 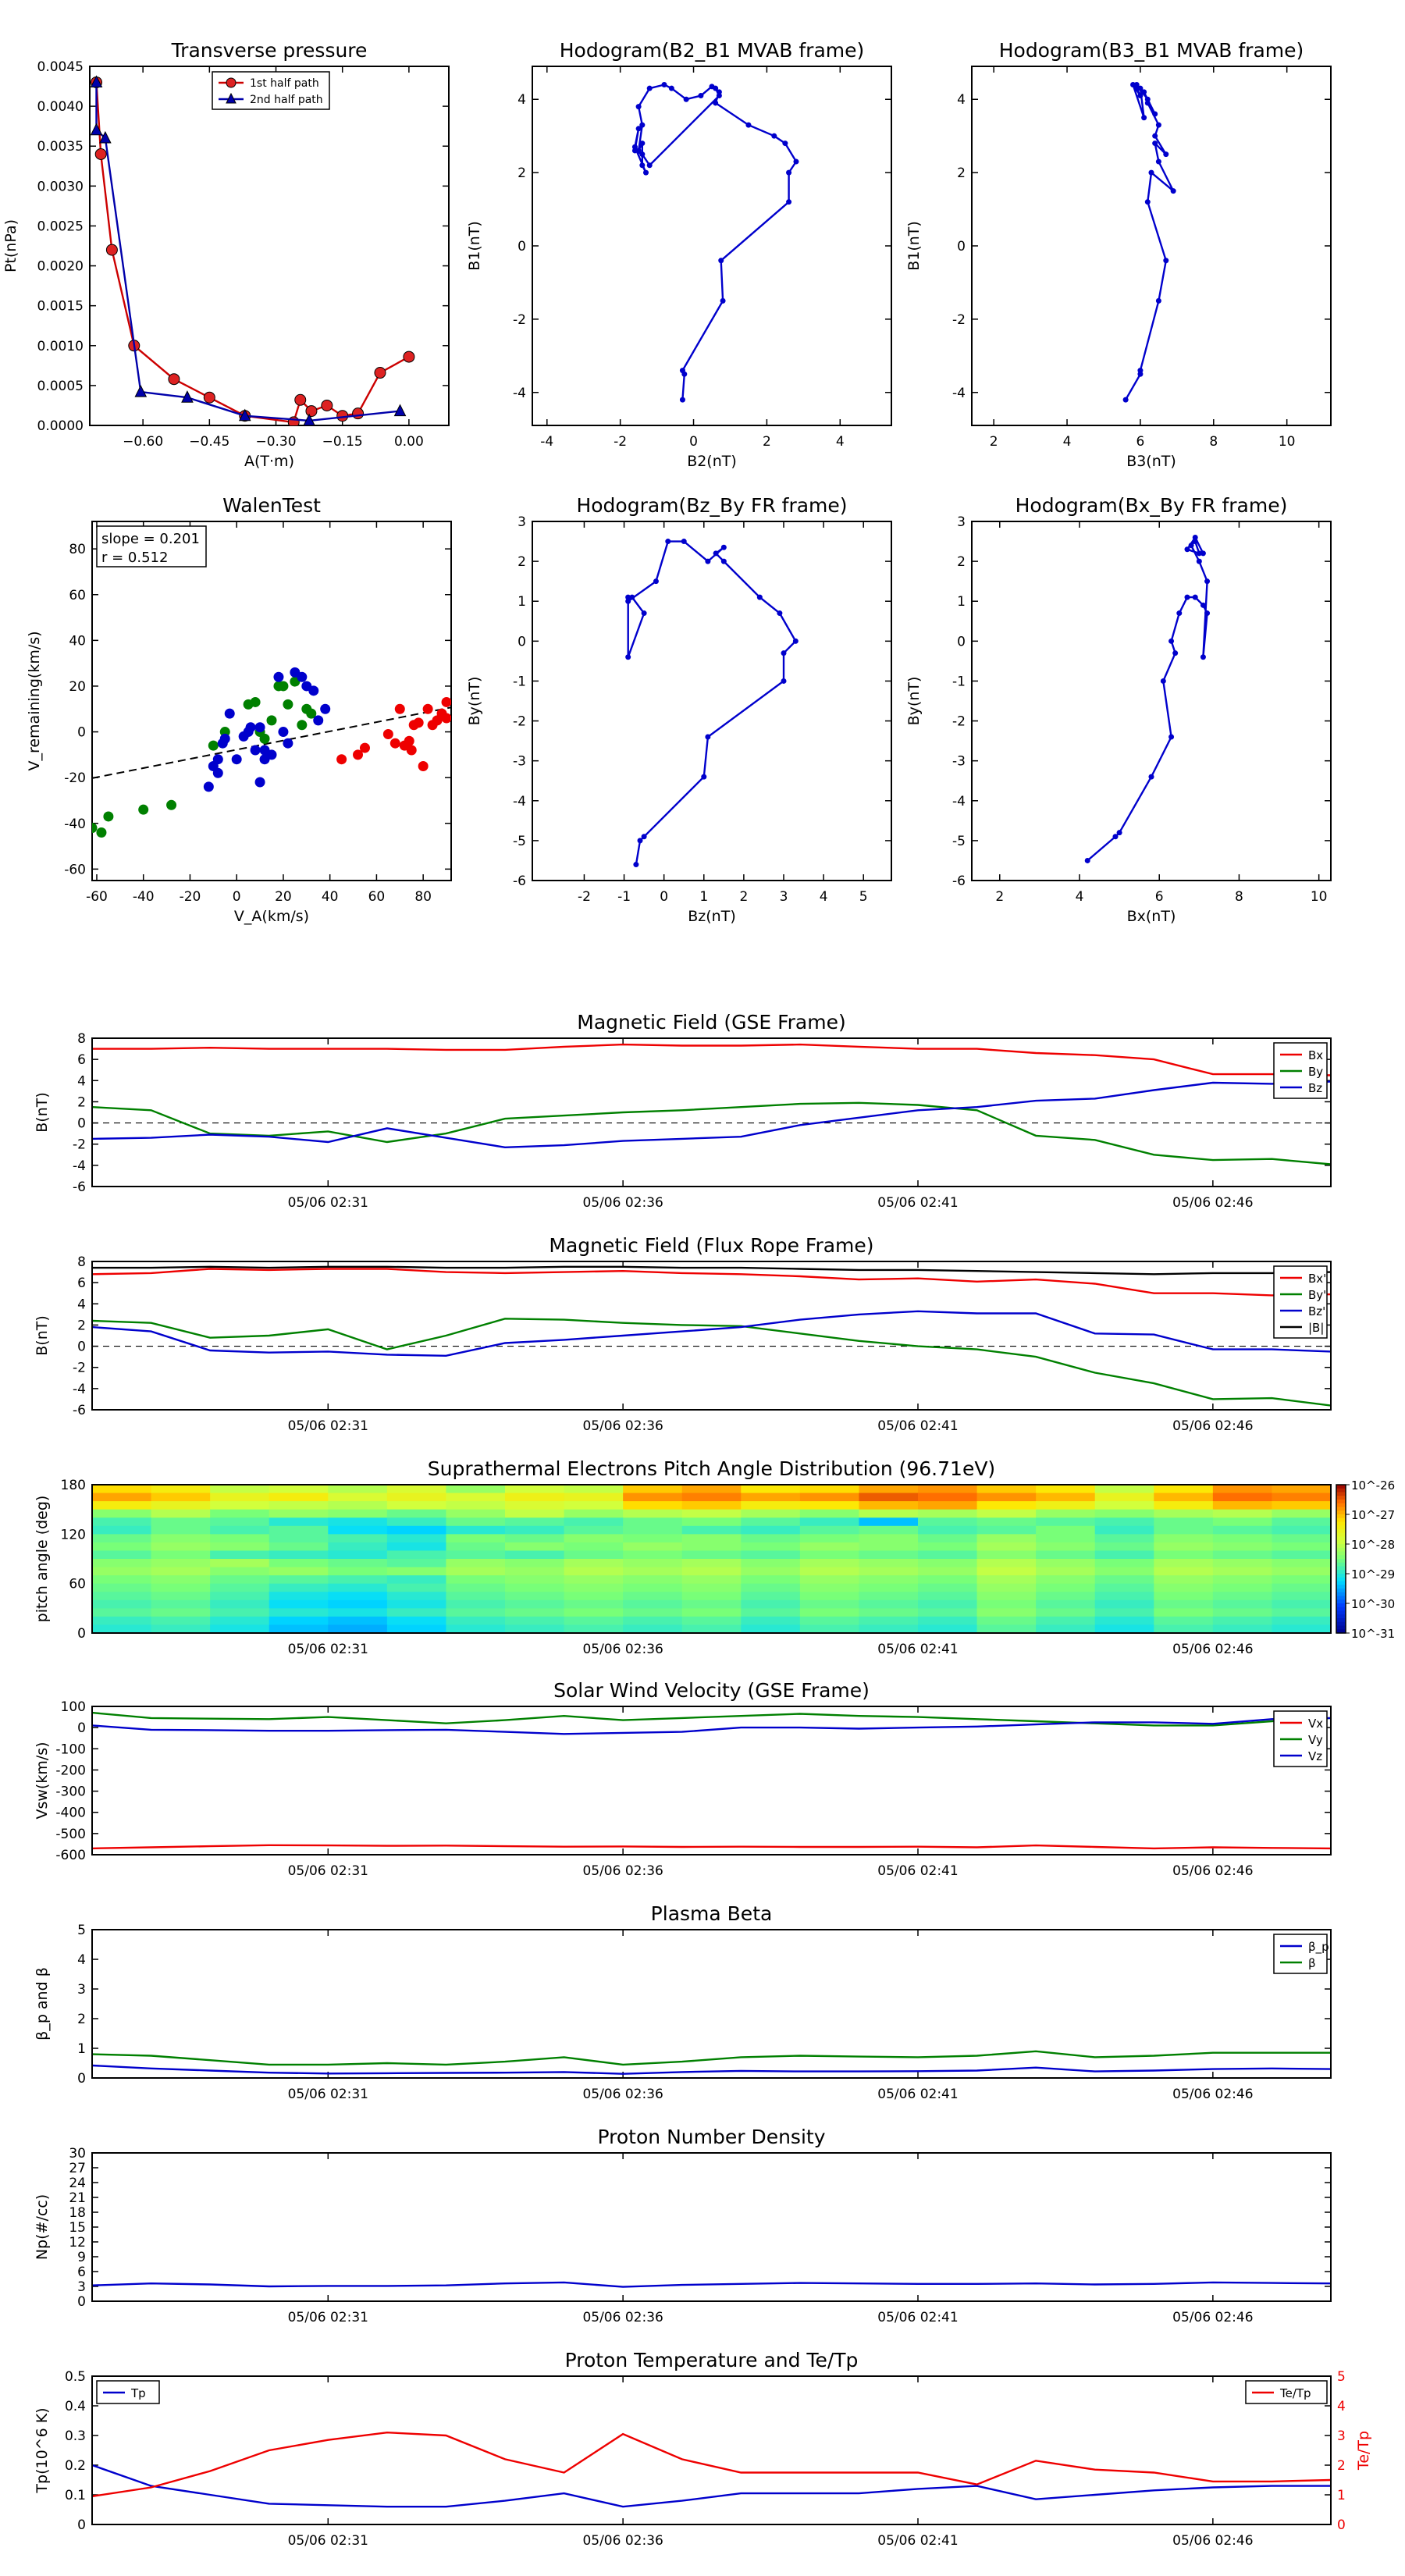 I want to click on chart-title: Magnetic Field (Flux Rope Frame), so click(x=711, y=1245).